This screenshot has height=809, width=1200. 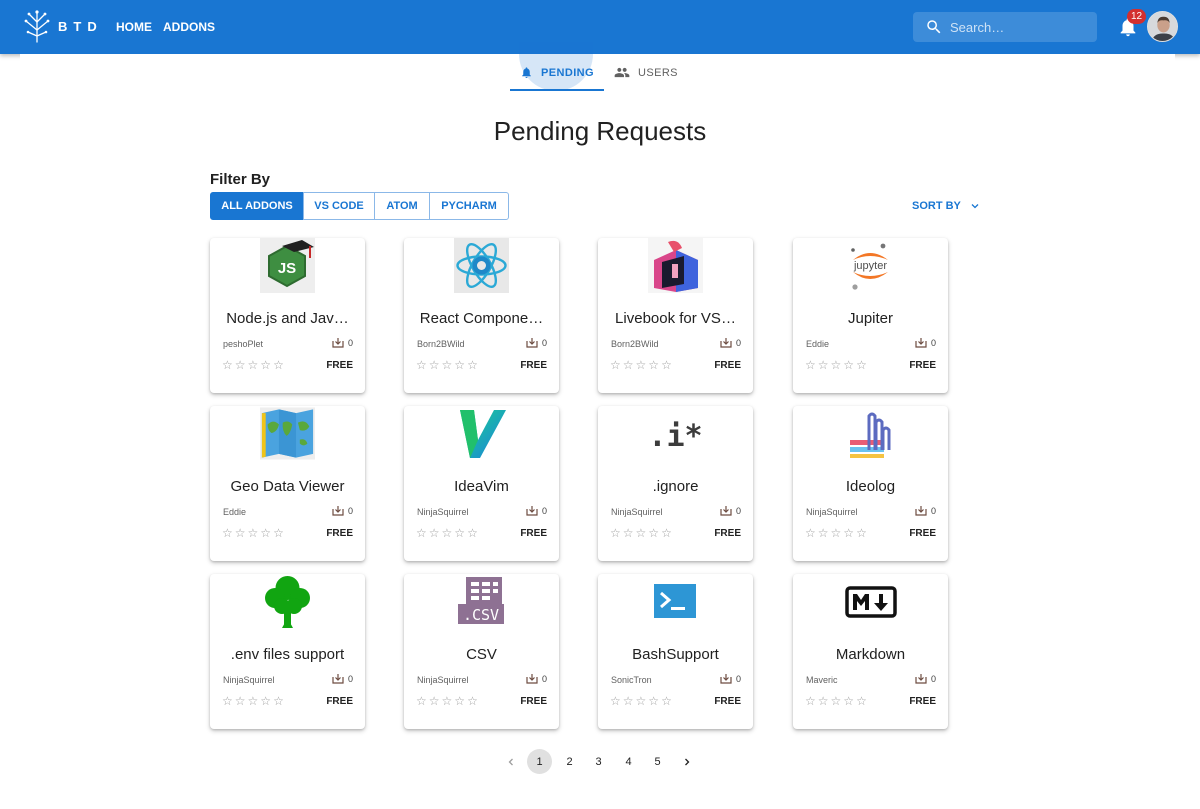 What do you see at coordinates (80, 26) in the screenshot?
I see `brand-name: BTD` at bounding box center [80, 26].